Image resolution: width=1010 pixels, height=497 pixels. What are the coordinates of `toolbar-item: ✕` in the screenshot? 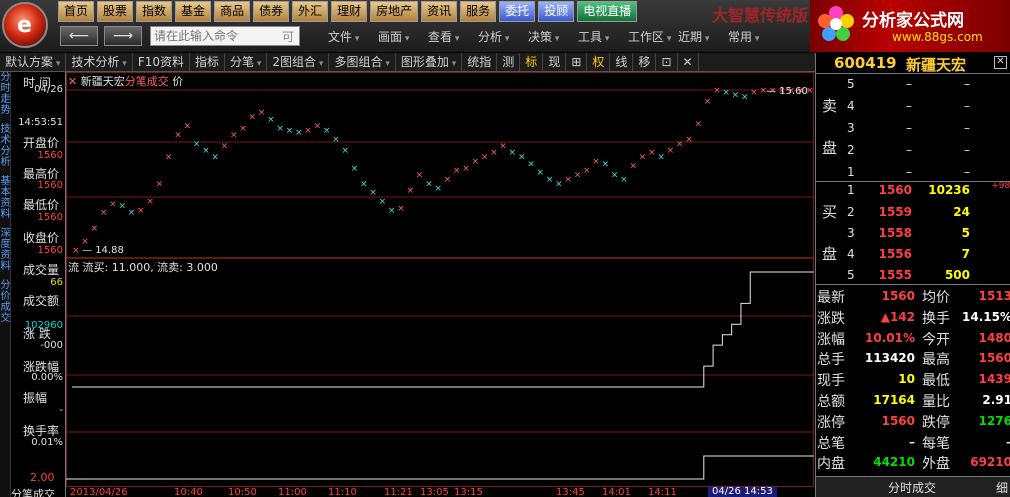 It's located at (688, 62).